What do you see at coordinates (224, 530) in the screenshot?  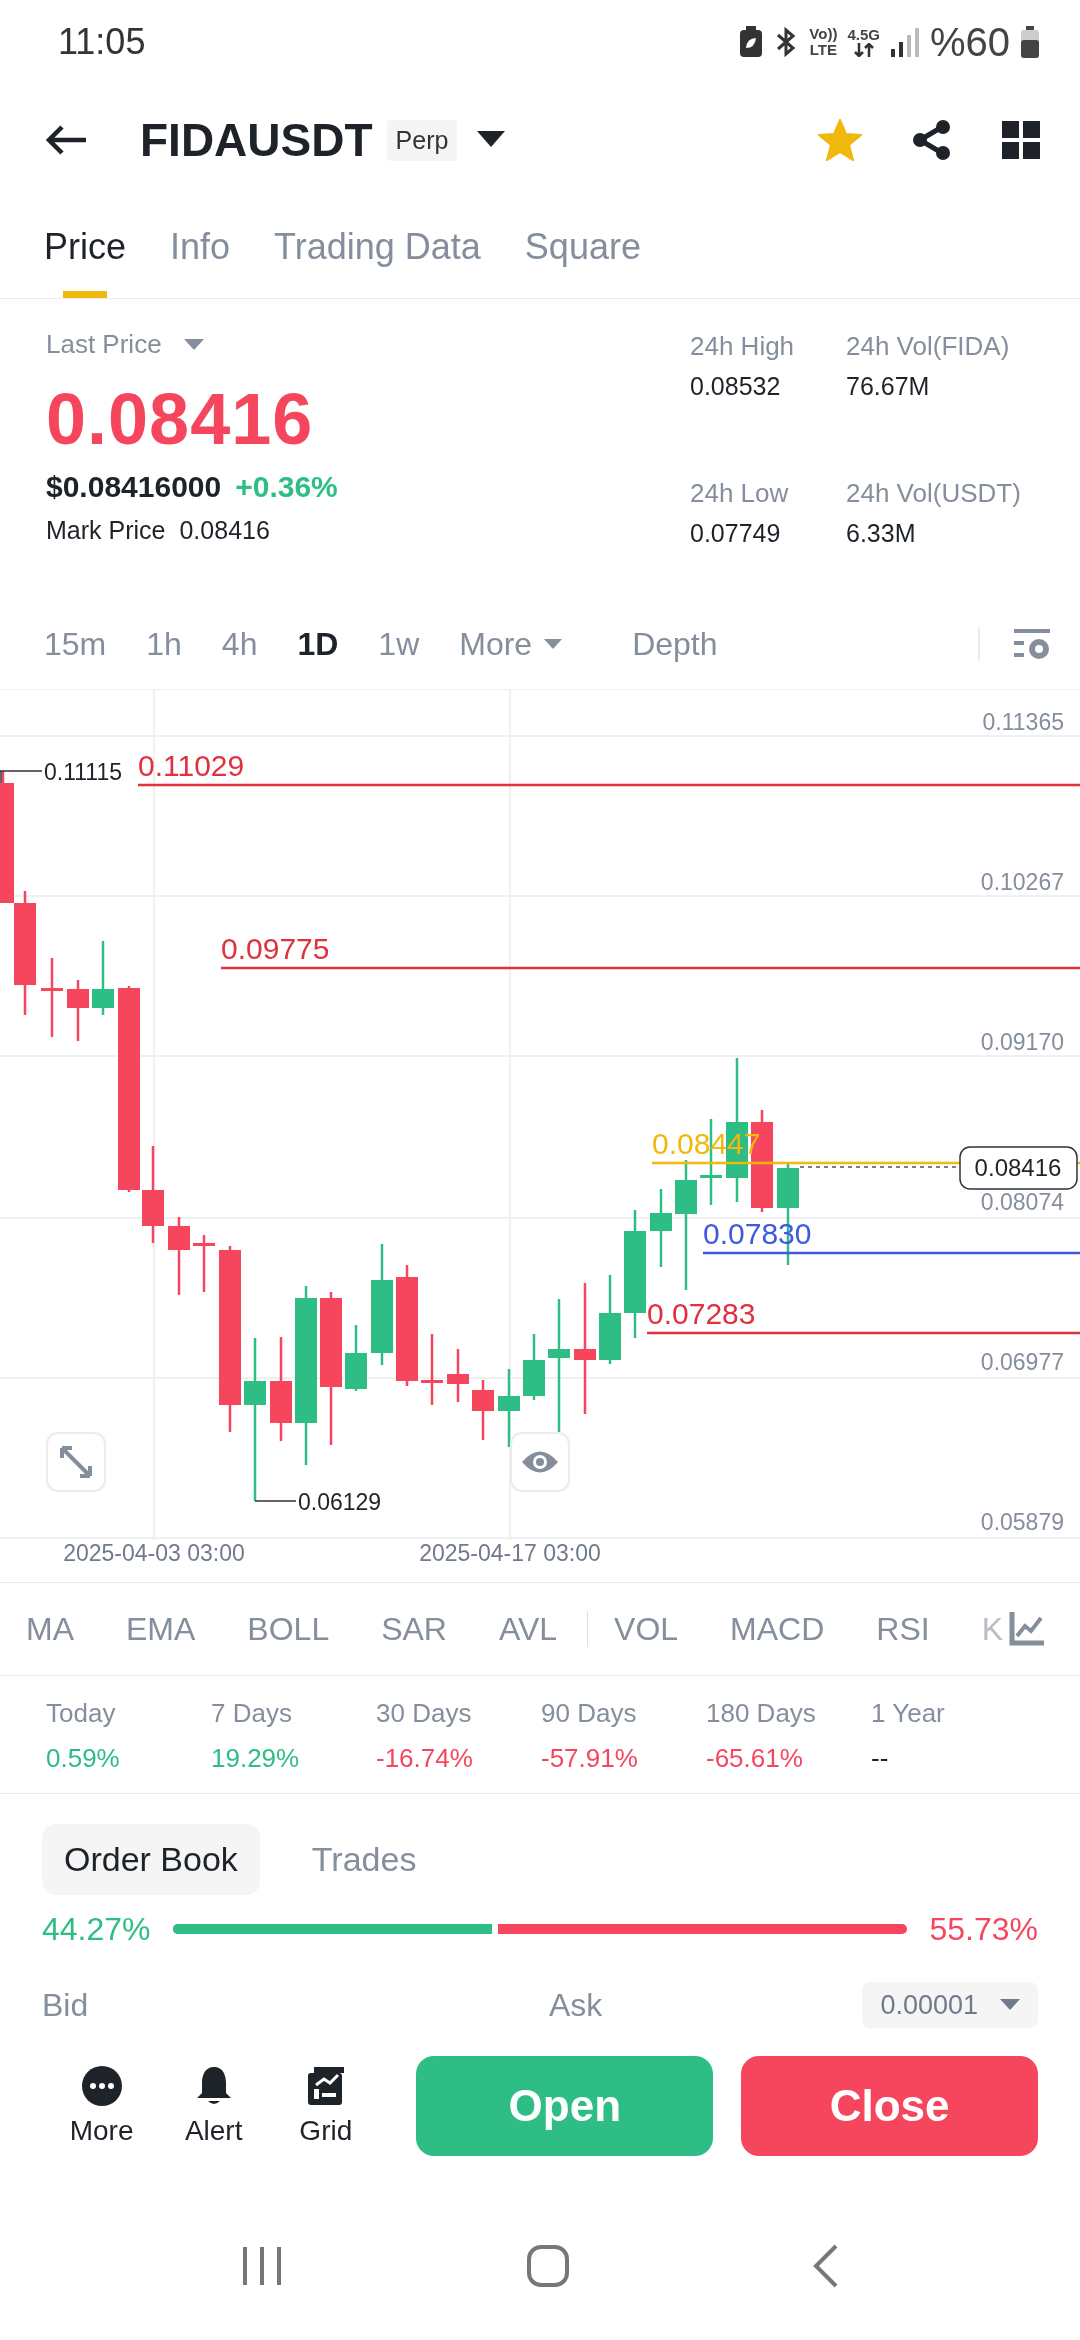 I see `mark-price: 0.08416` at bounding box center [224, 530].